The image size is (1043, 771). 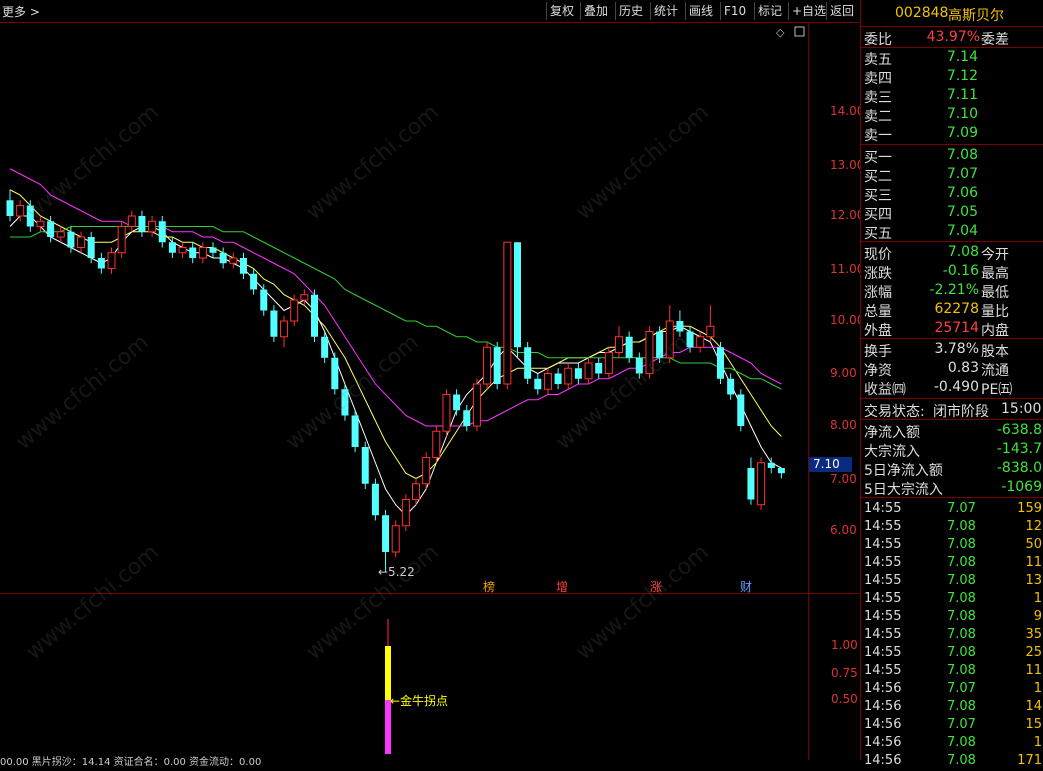 What do you see at coordinates (962, 76) in the screenshot?
I see `ask-price: 7.12` at bounding box center [962, 76].